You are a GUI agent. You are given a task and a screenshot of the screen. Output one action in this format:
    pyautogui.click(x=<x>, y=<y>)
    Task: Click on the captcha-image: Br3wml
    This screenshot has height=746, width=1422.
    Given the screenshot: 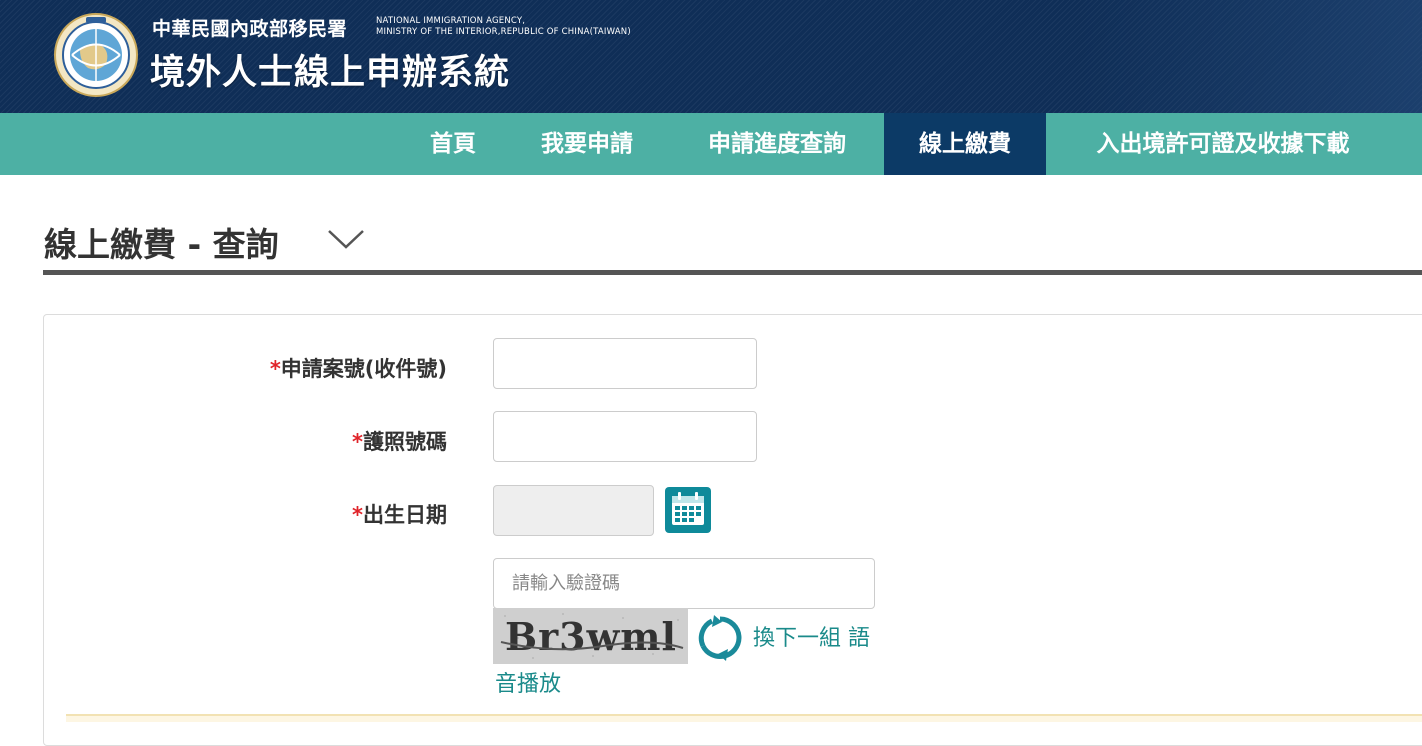 What is the action you would take?
    pyautogui.click(x=590, y=636)
    